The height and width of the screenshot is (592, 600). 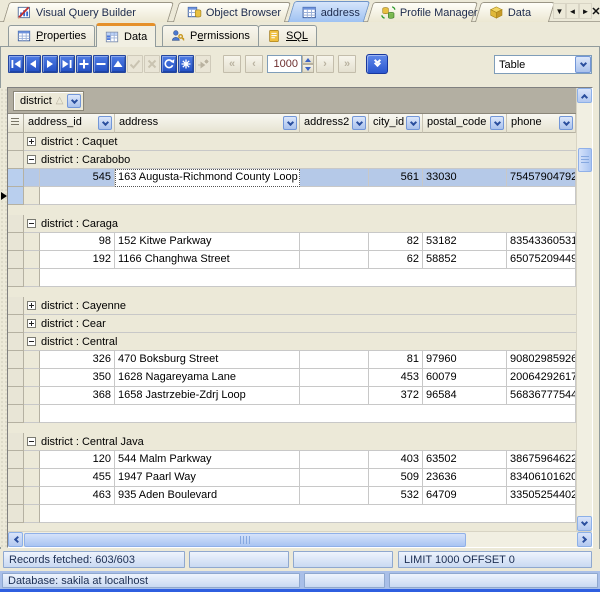 I want to click on vertical-scrollbar-thumb, so click(x=585, y=160).